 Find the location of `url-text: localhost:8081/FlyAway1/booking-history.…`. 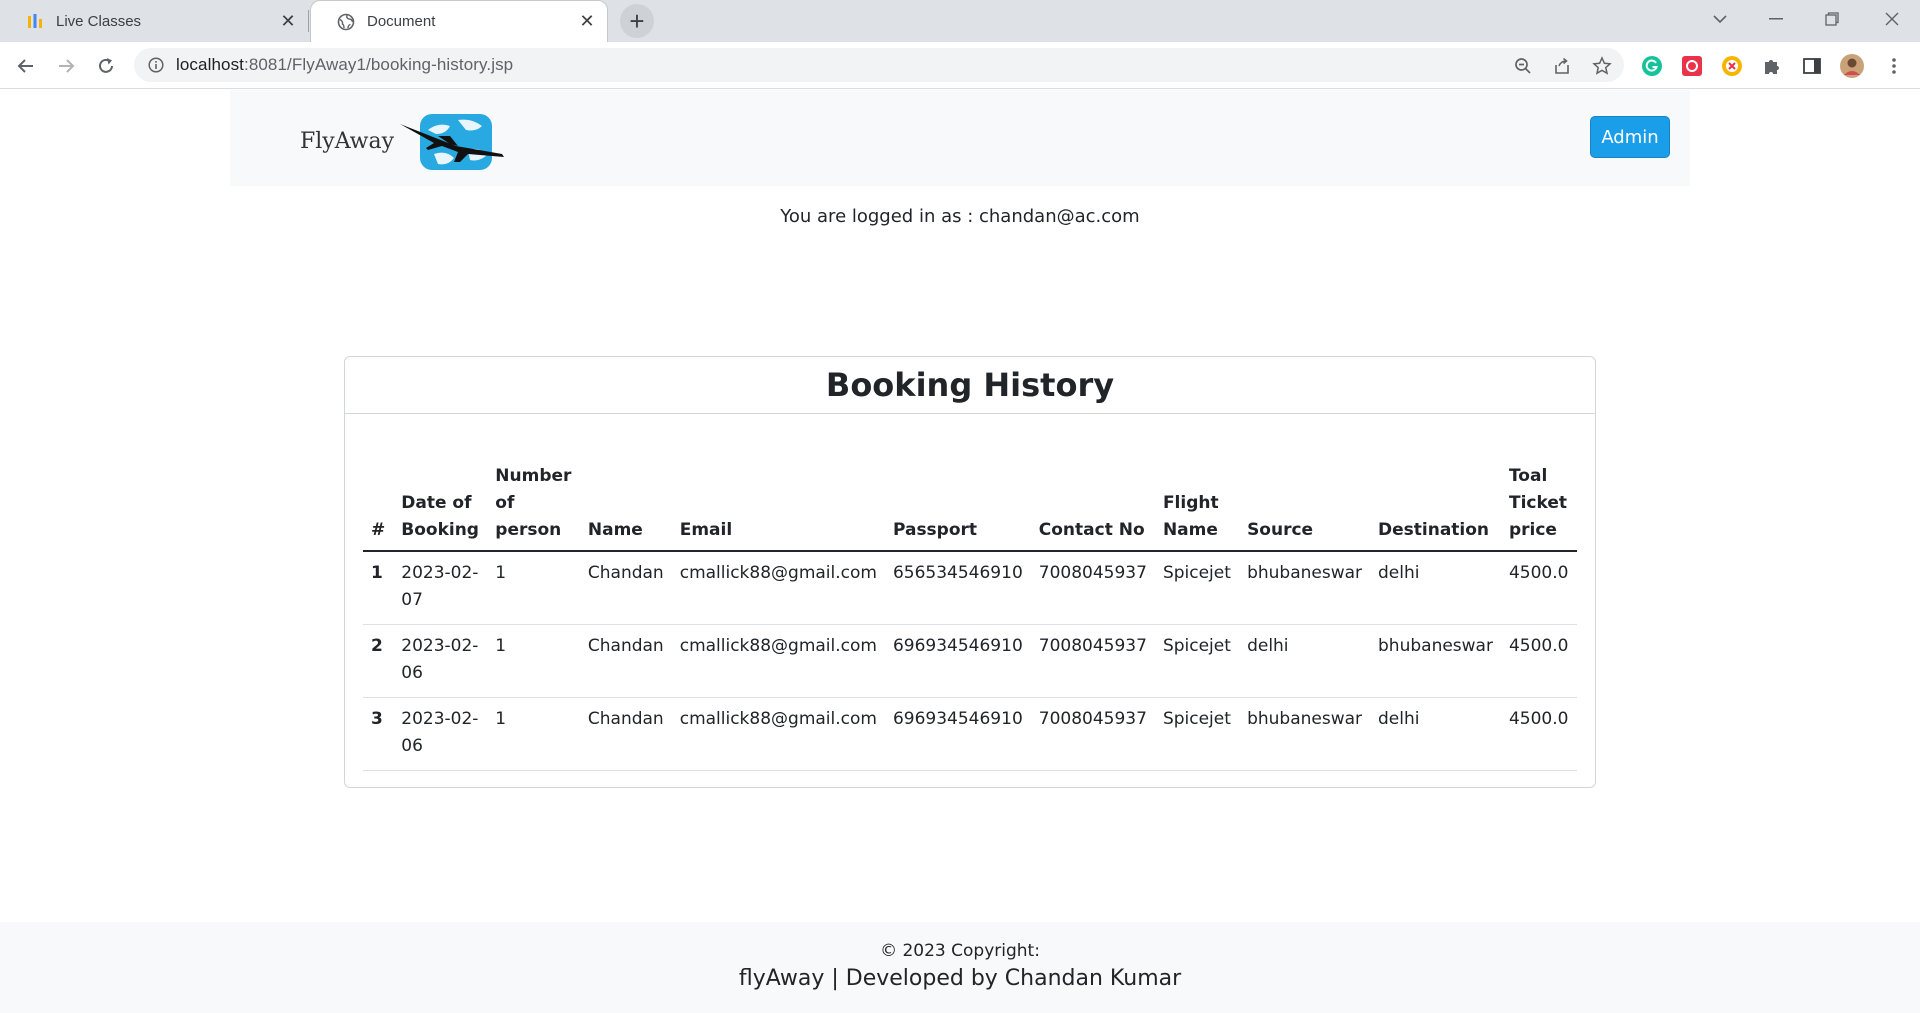

url-text: localhost:8081/FlyAway1/booking-history.… is located at coordinates (344, 65).